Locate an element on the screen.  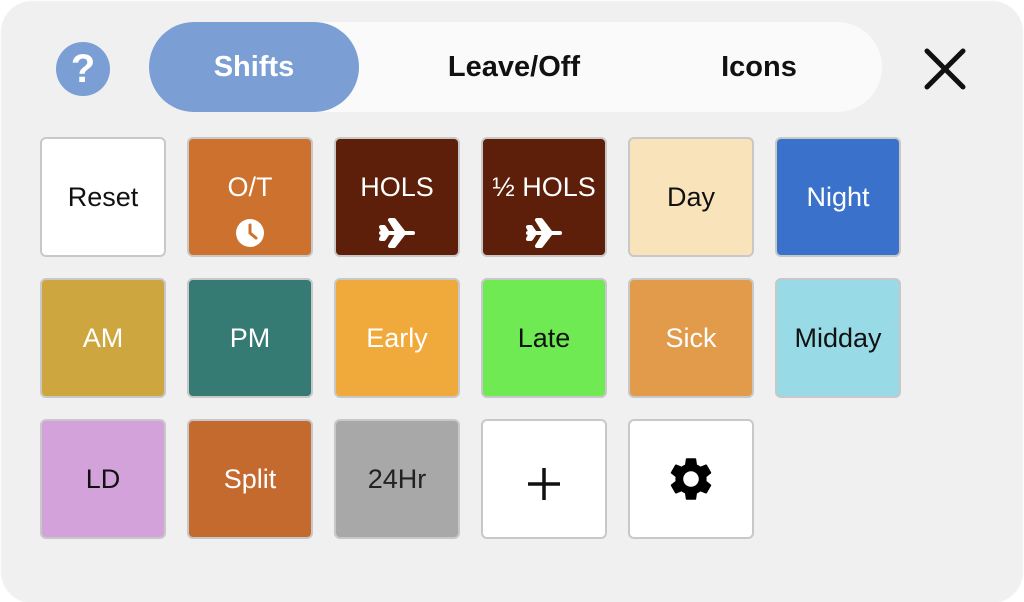
tile-ld: LD is located at coordinates (103, 479).